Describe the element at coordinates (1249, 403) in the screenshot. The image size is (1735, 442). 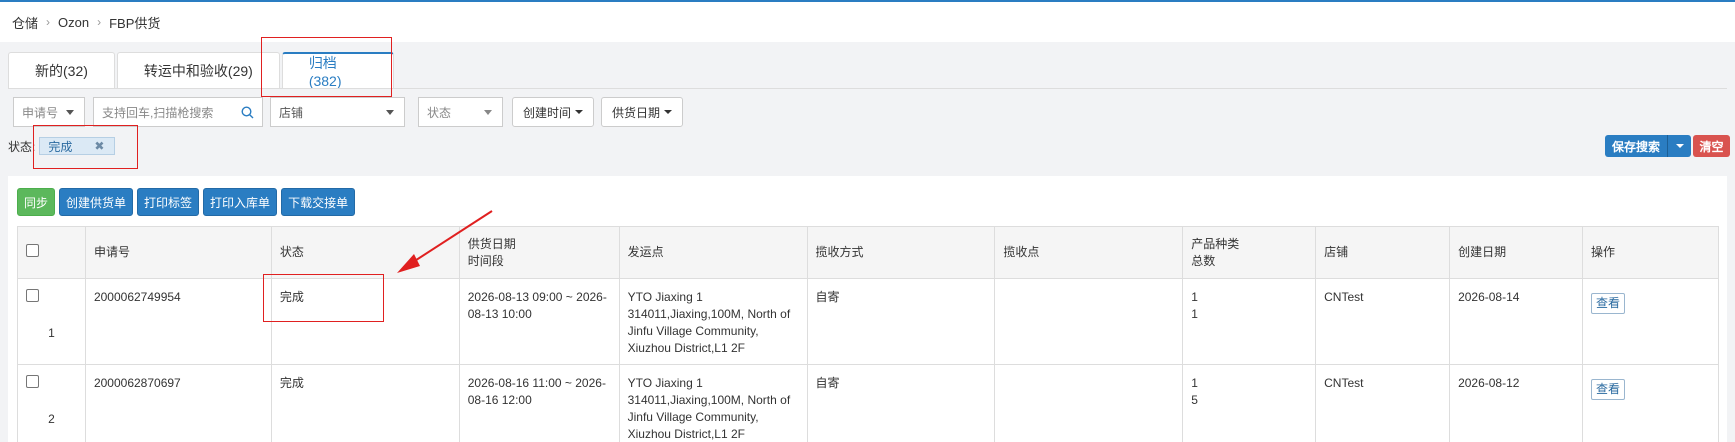
I see `cell-product: 15` at that location.